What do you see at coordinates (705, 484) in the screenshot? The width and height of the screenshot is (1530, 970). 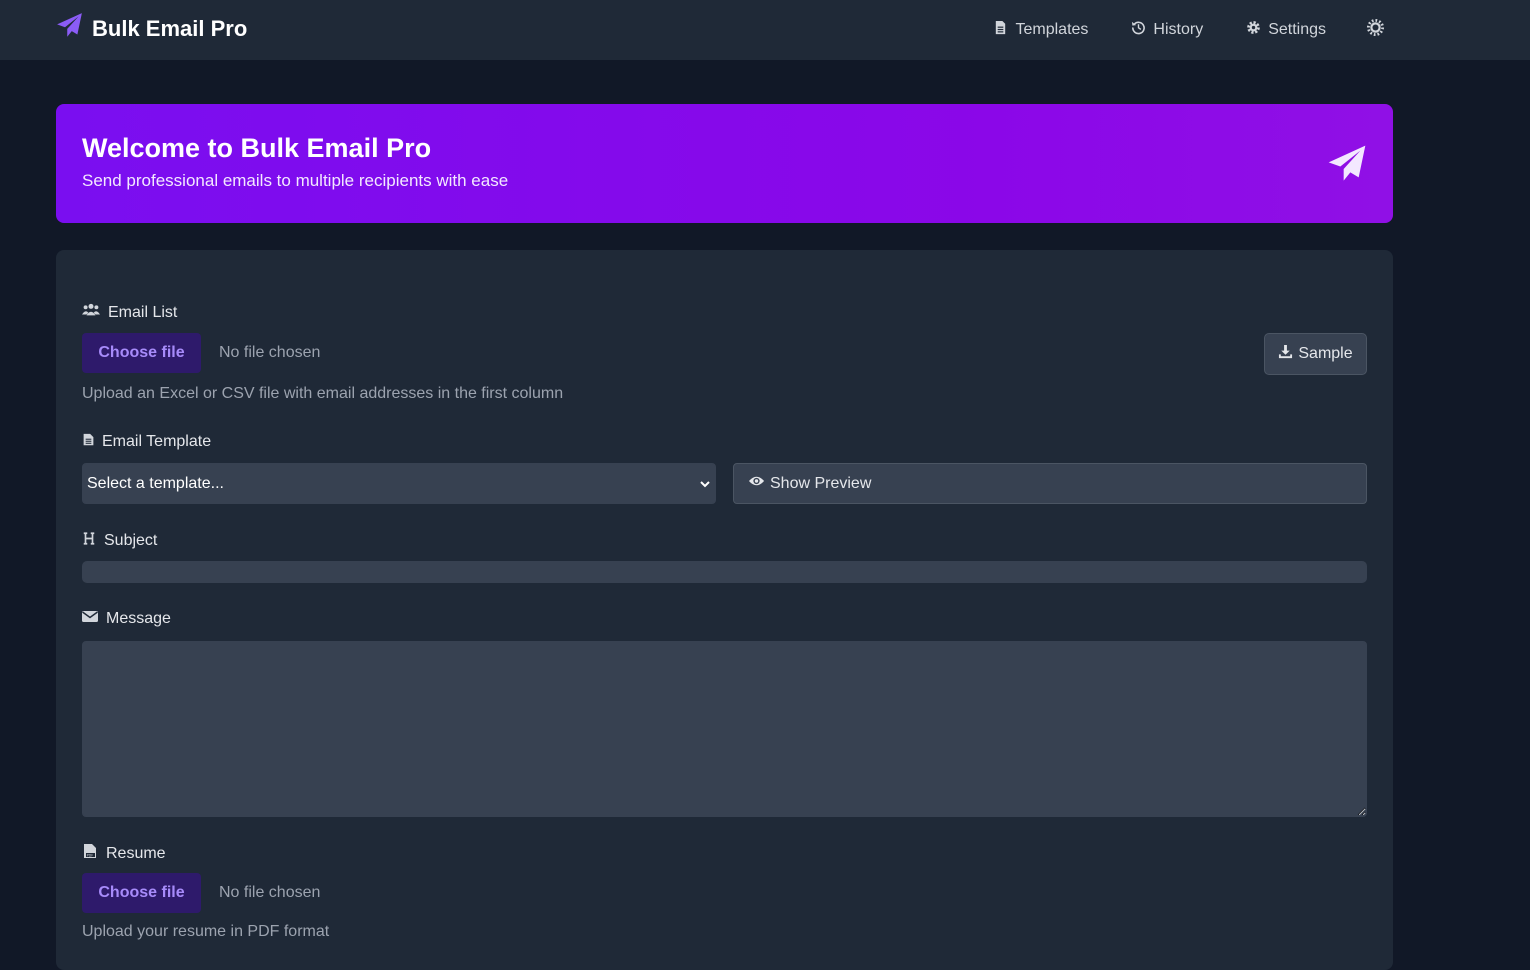 I see `chevron-down-icon` at bounding box center [705, 484].